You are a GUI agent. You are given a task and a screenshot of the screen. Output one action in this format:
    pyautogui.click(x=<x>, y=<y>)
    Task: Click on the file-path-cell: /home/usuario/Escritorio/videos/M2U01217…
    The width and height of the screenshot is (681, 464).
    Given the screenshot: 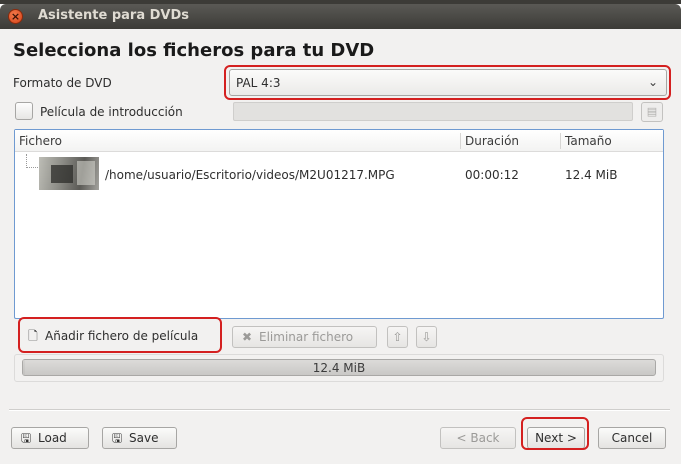 What is the action you would take?
    pyautogui.click(x=250, y=175)
    